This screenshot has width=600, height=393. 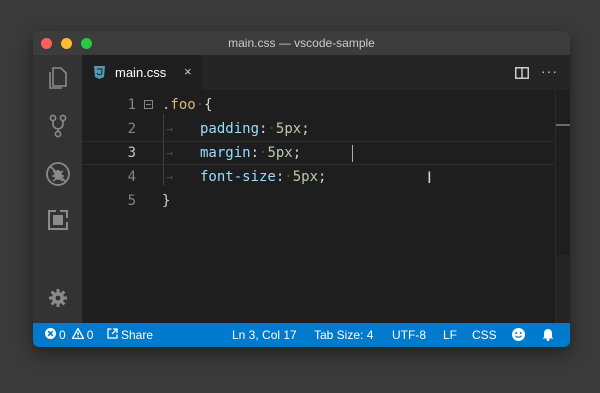 I want to click on error-icon, so click(x=50, y=335).